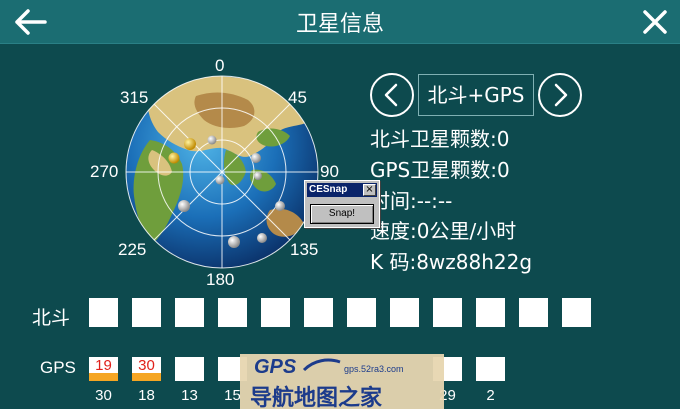 This screenshot has width=680, height=409. I want to click on time-readout: 时间:--:--, so click(411, 201).